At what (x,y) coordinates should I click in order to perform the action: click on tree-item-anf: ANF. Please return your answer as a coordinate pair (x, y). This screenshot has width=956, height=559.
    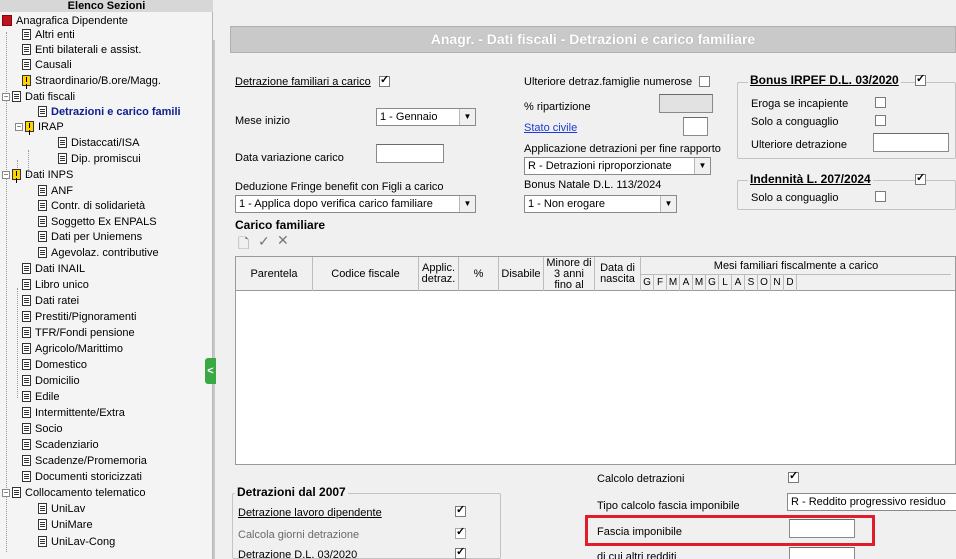
    Looking at the image, I should click on (55, 191).